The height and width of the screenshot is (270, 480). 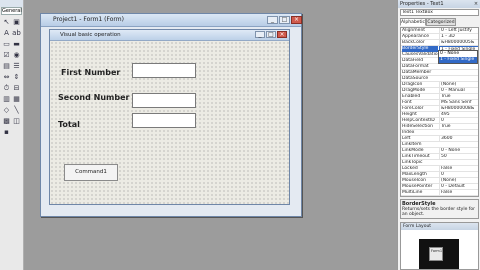 I want to click on image-icon: ▩, so click(x=6, y=121).